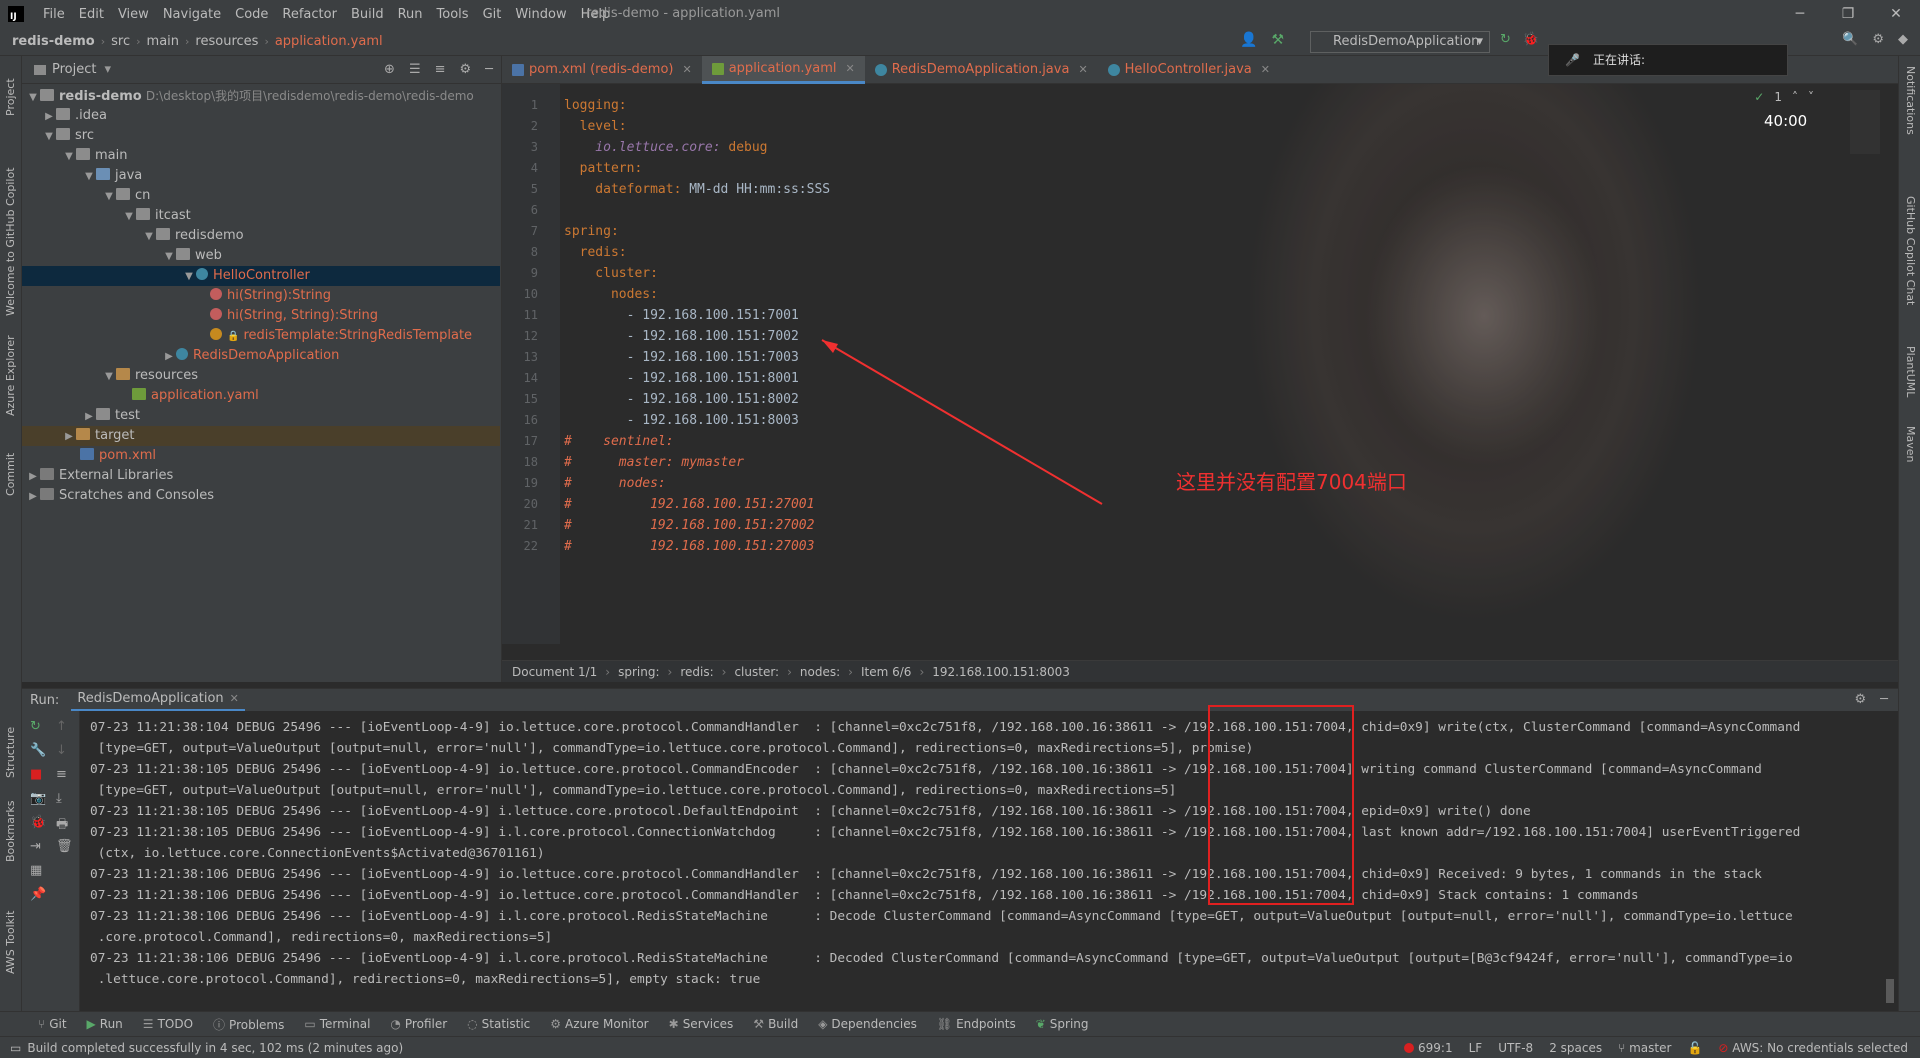 The height and width of the screenshot is (1058, 1920). What do you see at coordinates (91, 14) in the screenshot?
I see `menu-edit: Edit` at bounding box center [91, 14].